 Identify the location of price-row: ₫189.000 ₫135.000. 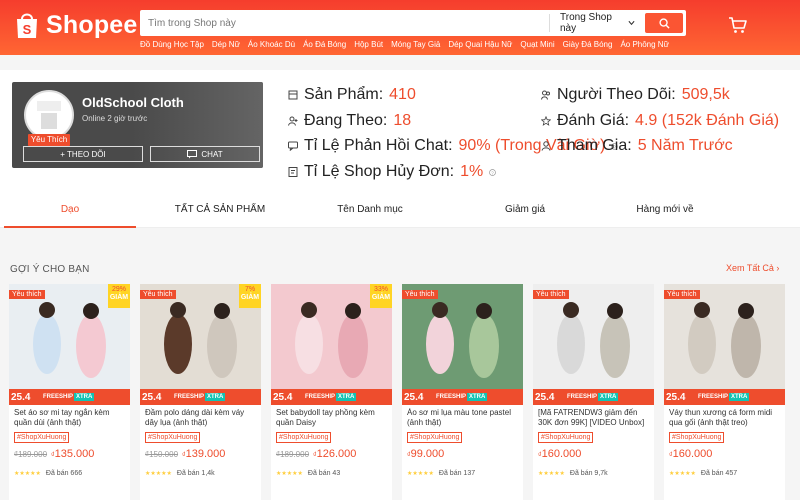
(54, 454).